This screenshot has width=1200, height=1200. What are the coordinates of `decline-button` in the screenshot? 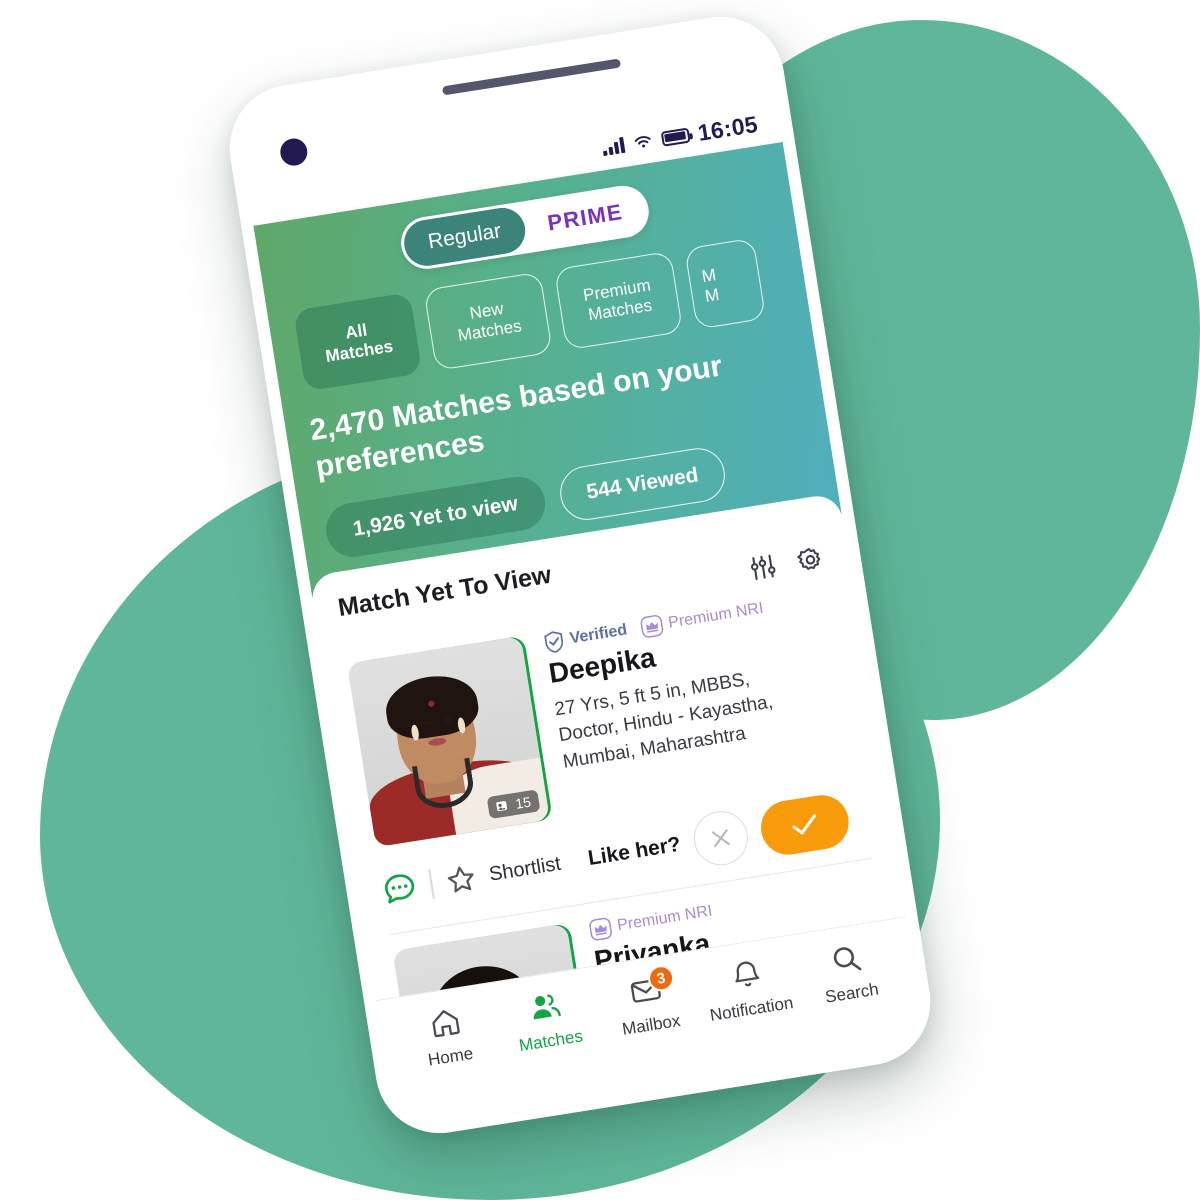 It's located at (721, 838).